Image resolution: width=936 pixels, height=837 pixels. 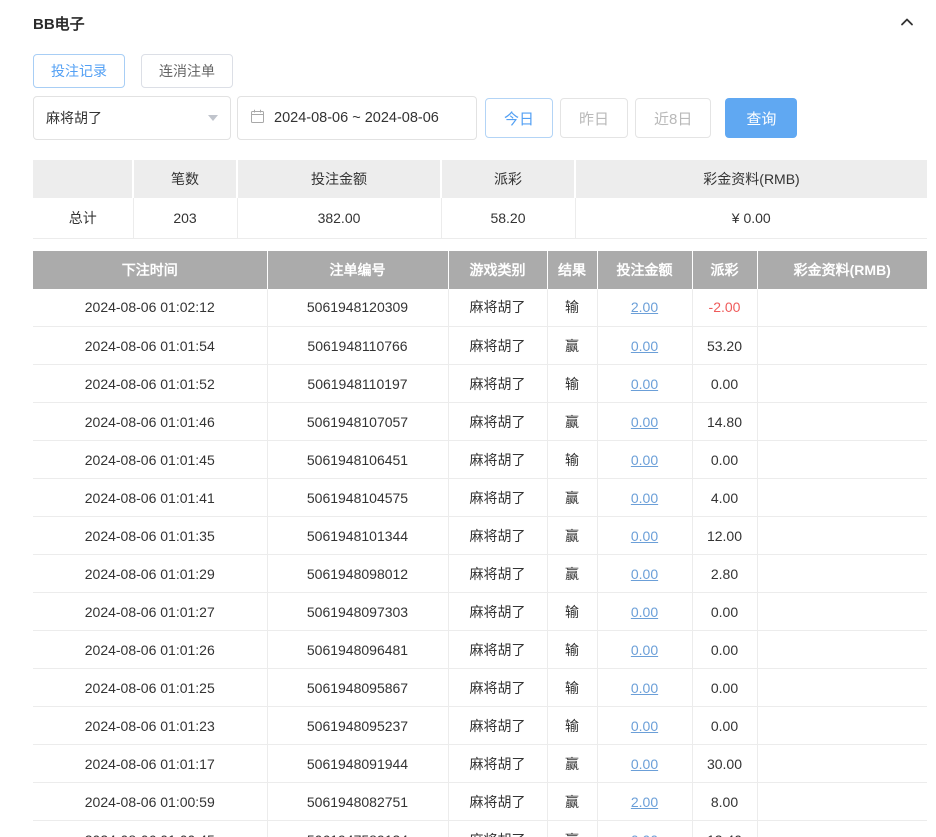 I want to click on search-button: 查询, so click(x=761, y=118).